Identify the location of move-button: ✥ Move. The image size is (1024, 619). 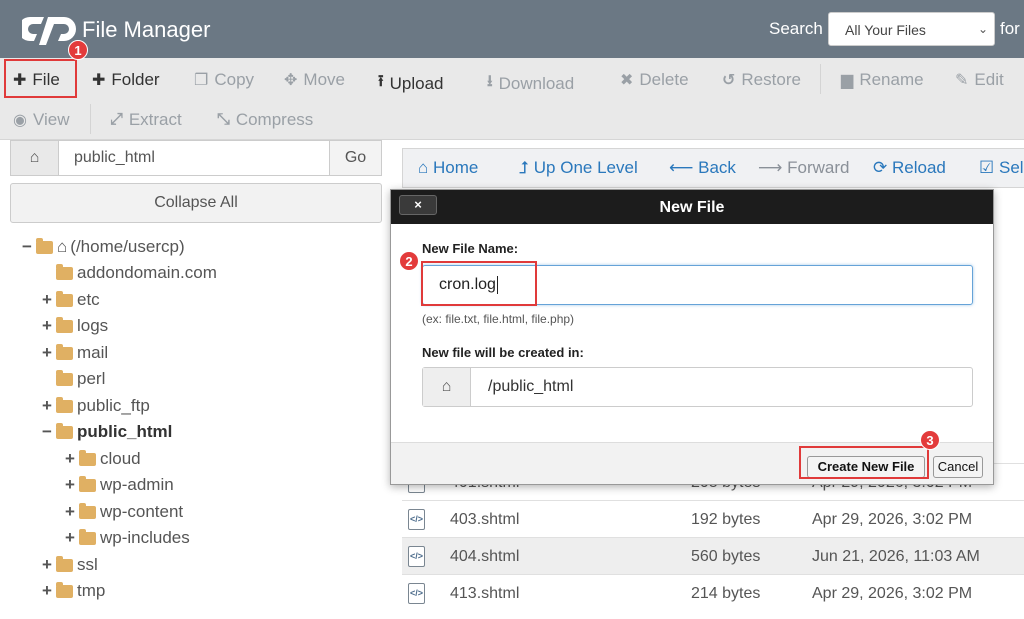
(314, 80).